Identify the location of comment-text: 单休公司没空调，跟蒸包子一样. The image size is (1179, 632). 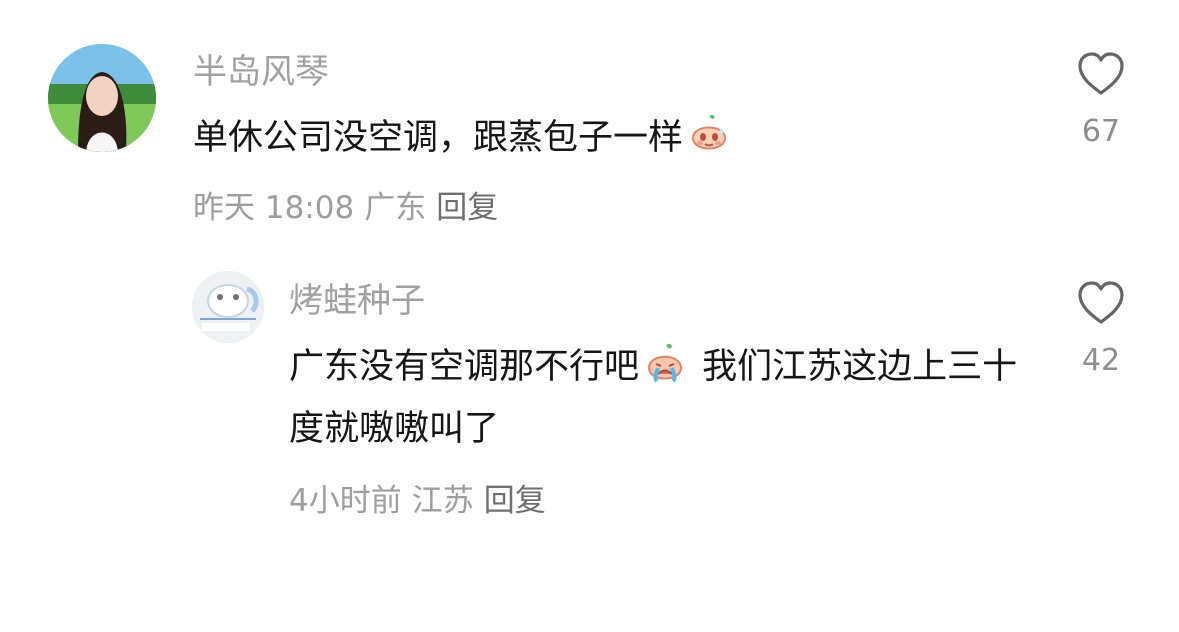
(464, 138).